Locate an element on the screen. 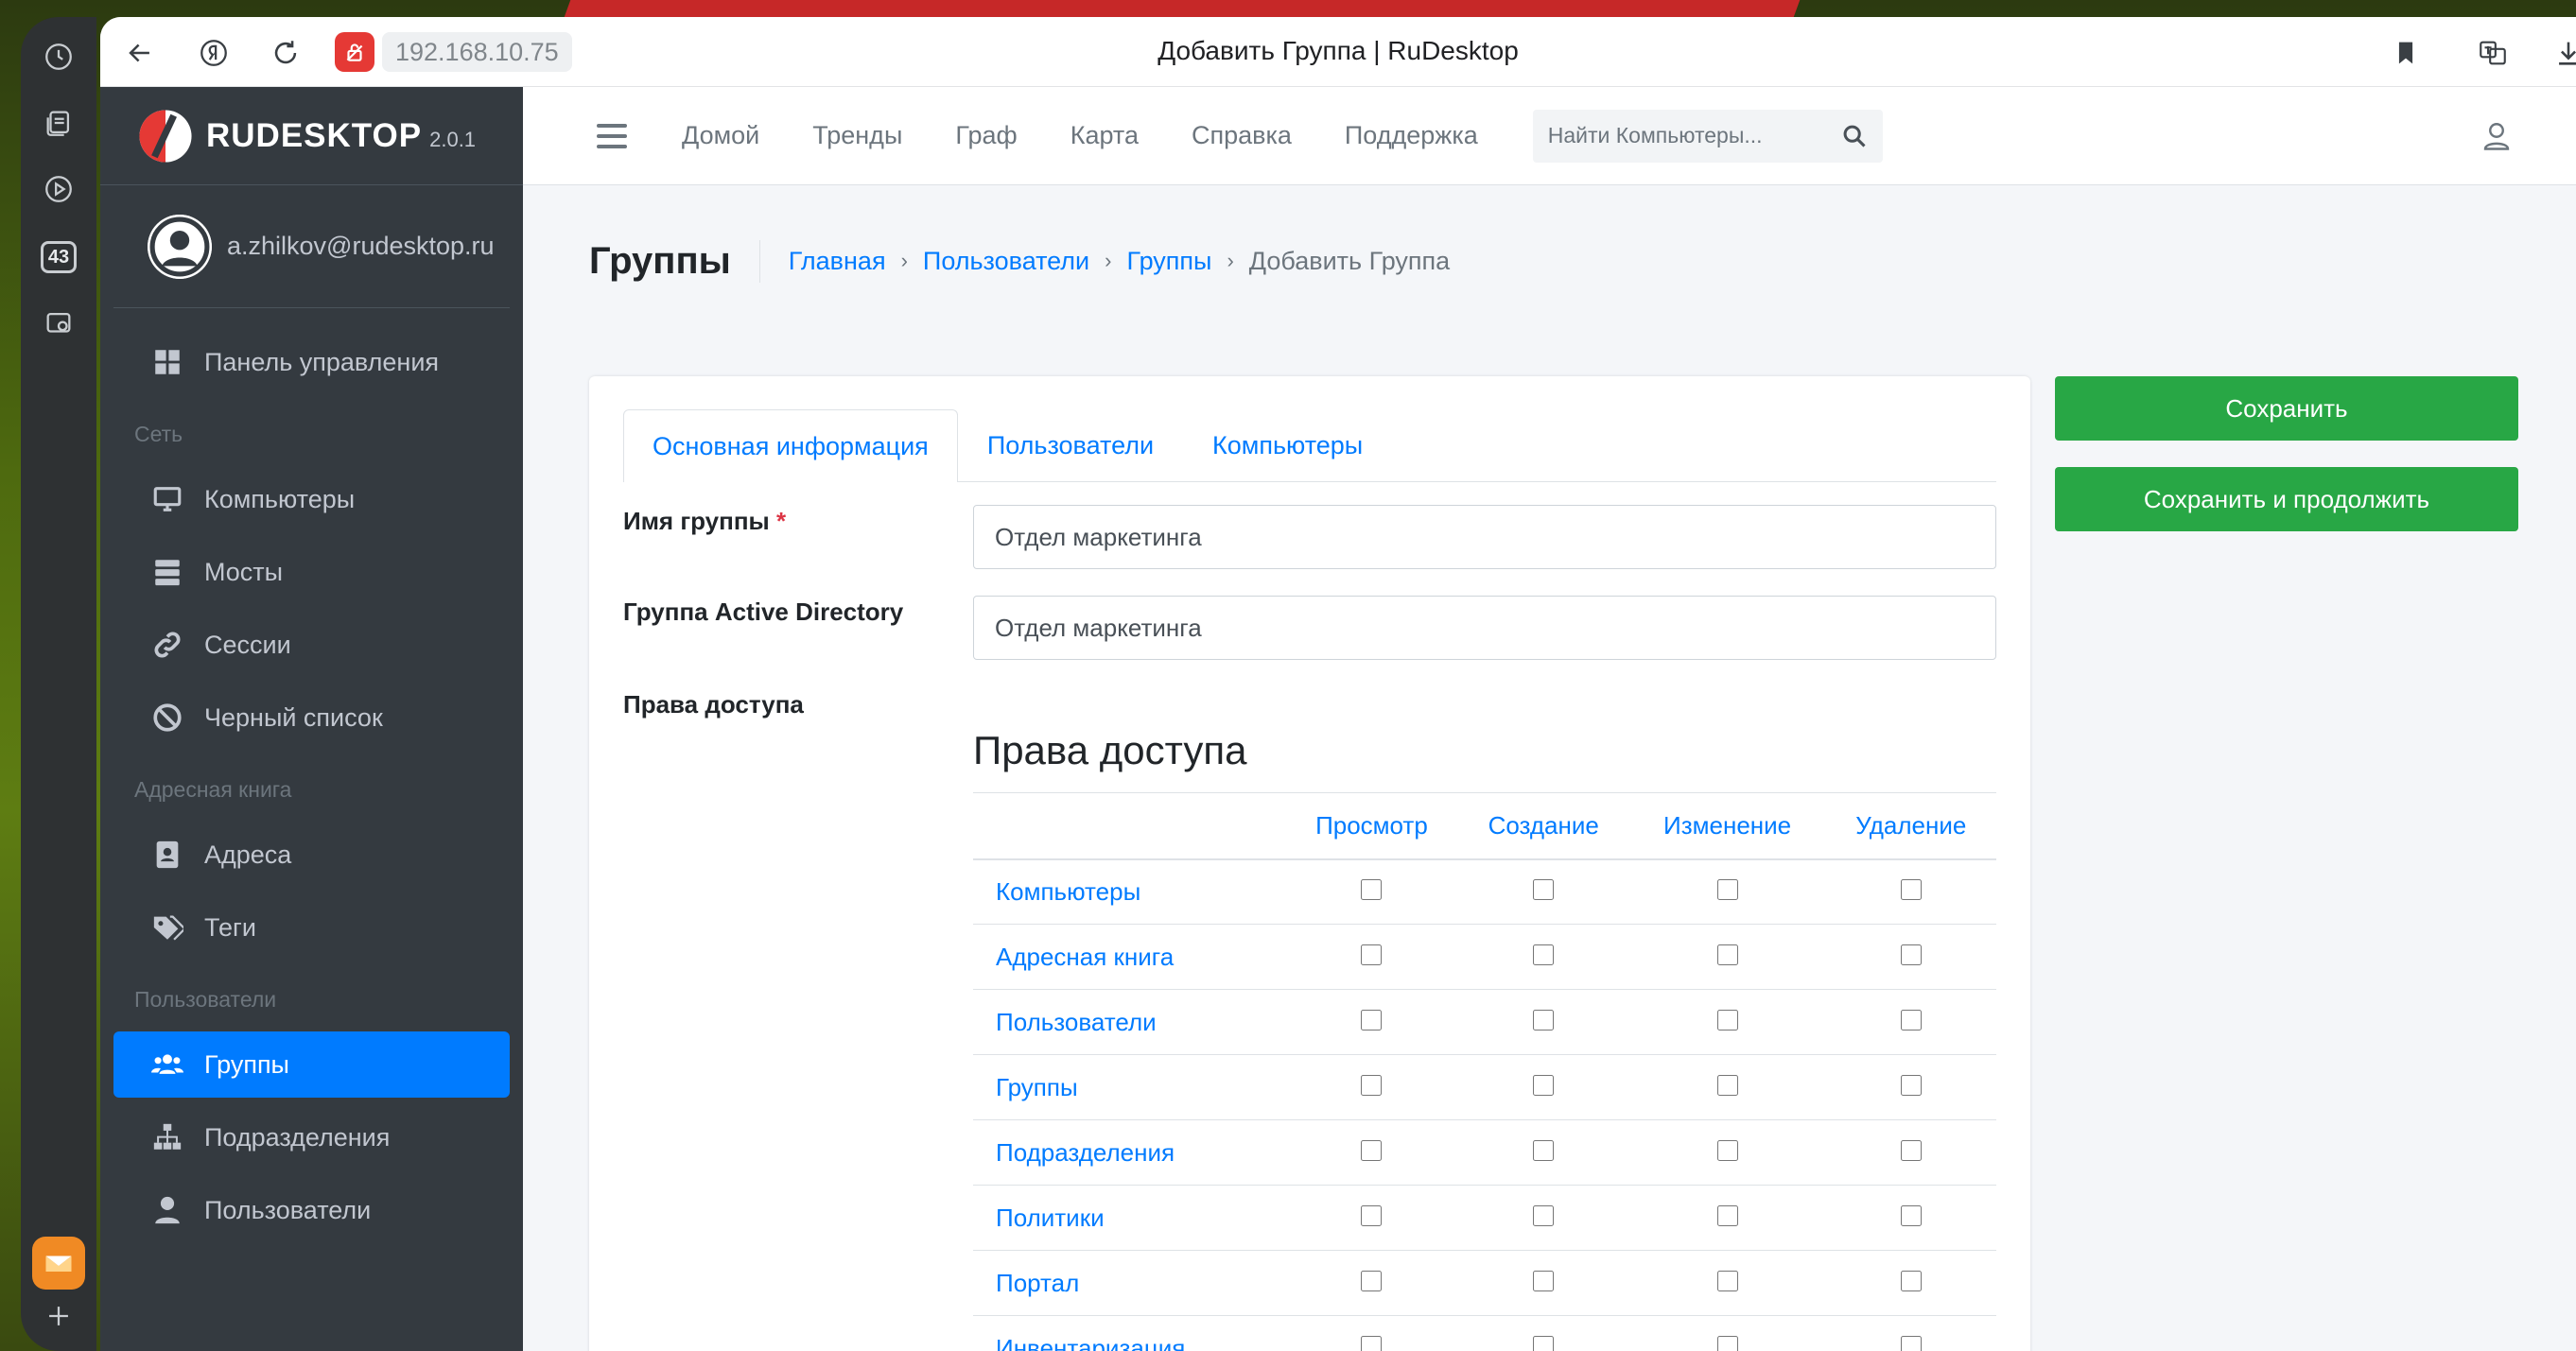 The image size is (2576, 1351). nav-link-trends: Тренды is located at coordinates (857, 135).